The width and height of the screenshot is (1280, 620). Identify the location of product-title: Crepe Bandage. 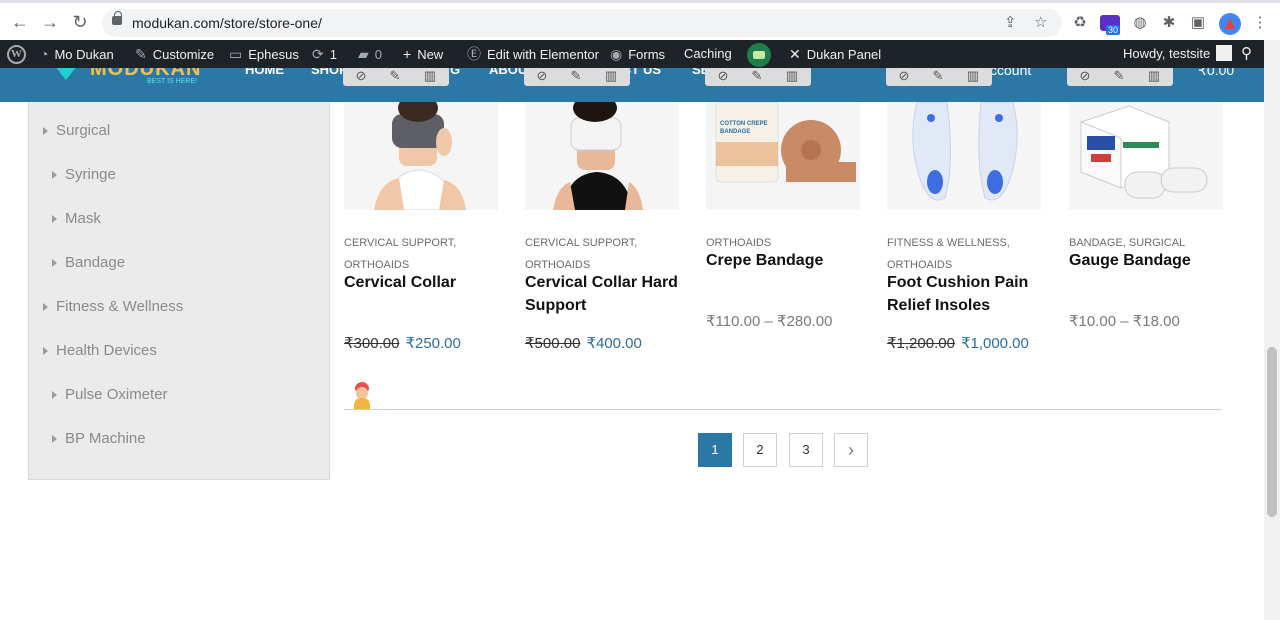
(786, 260).